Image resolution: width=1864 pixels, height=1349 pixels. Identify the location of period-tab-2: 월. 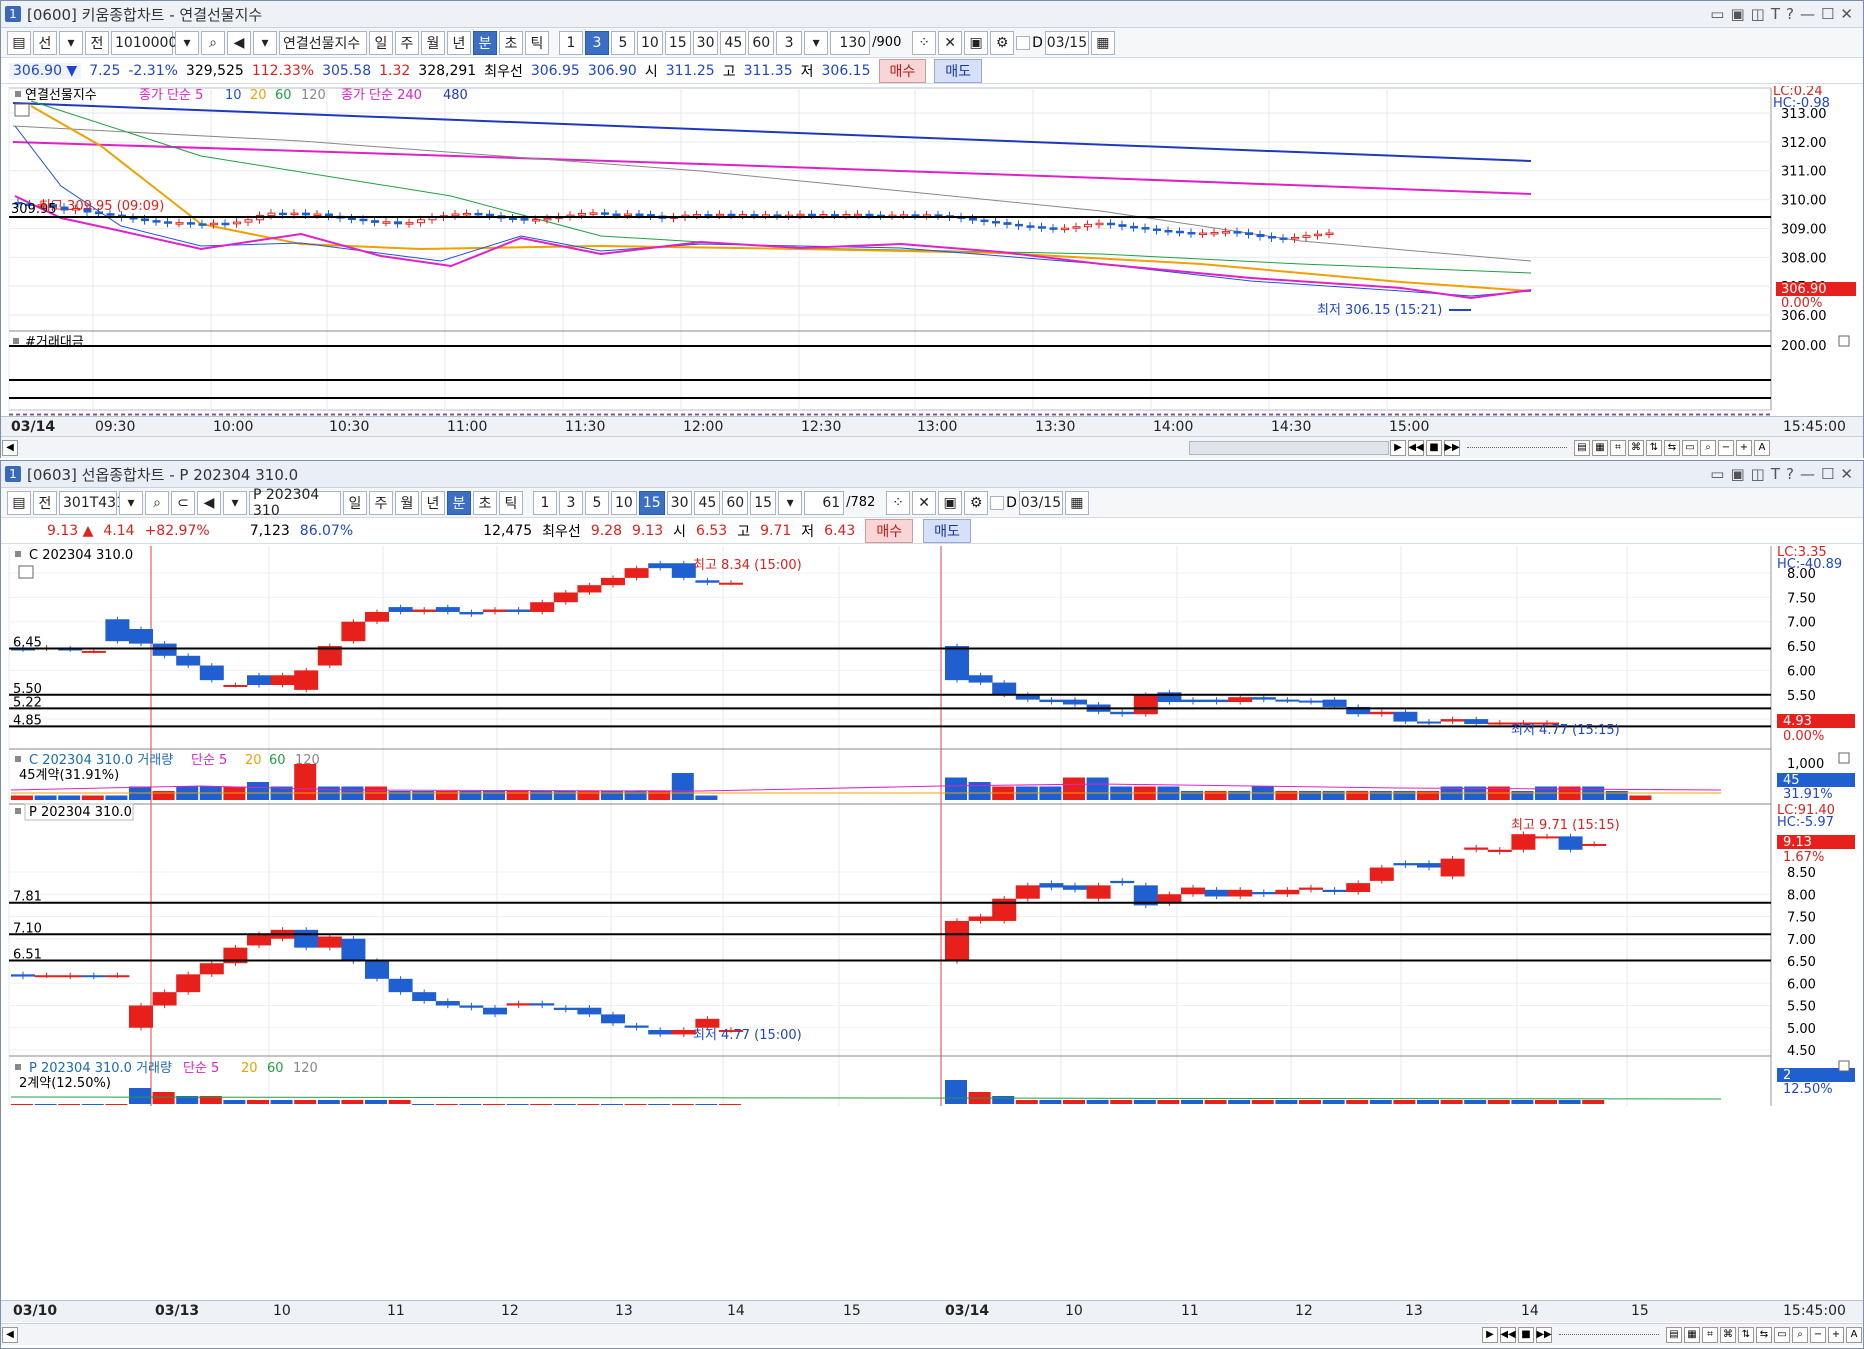
(407, 502).